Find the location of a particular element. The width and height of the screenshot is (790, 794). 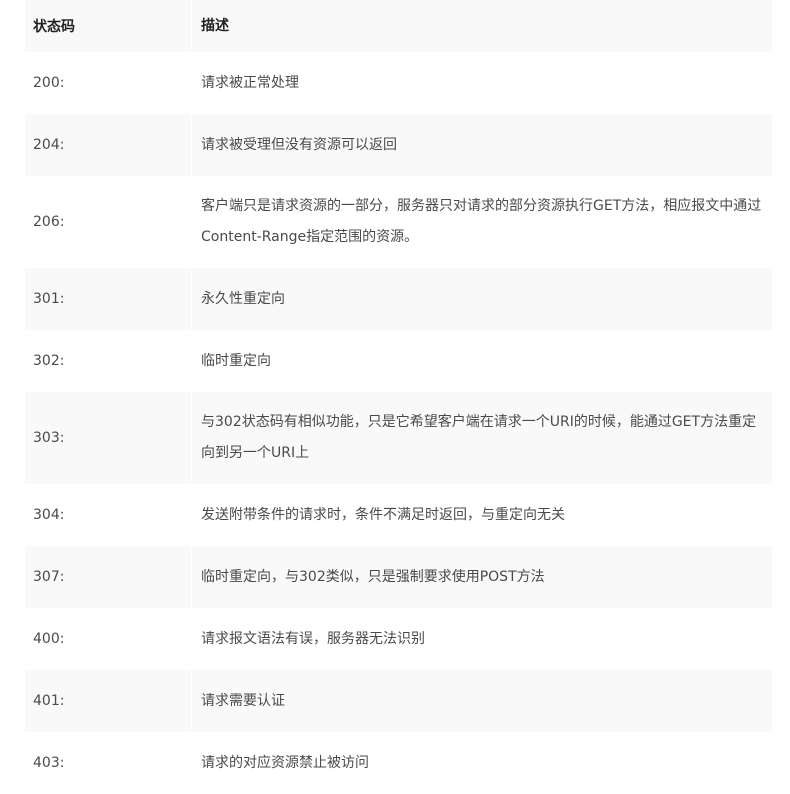

header-status-code: 状态码 is located at coordinates (108, 26).